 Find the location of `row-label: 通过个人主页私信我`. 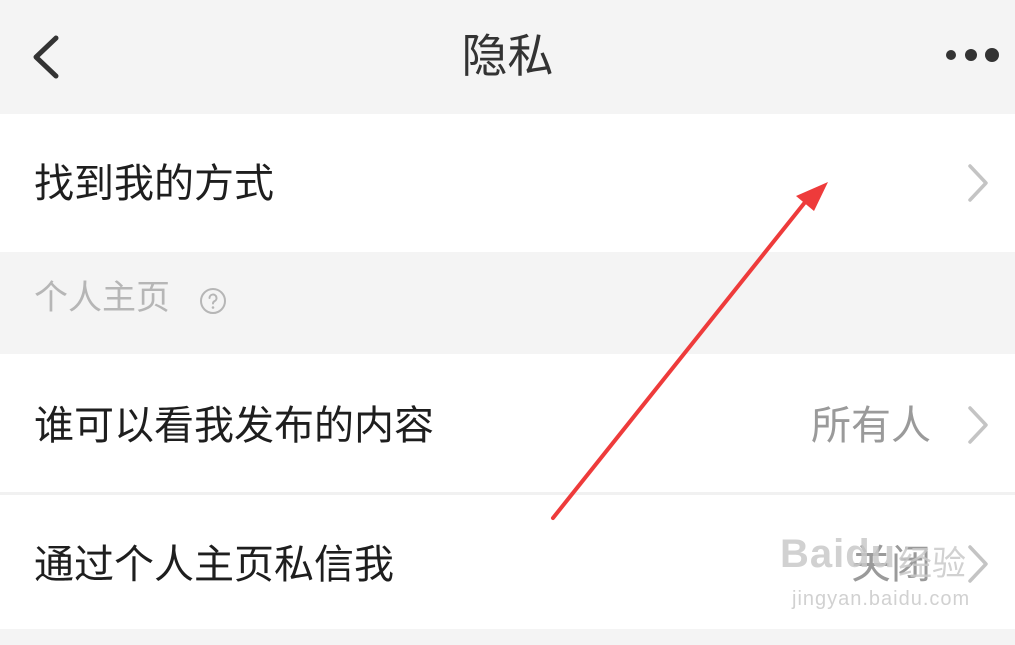

row-label: 通过个人主页私信我 is located at coordinates (214, 565).